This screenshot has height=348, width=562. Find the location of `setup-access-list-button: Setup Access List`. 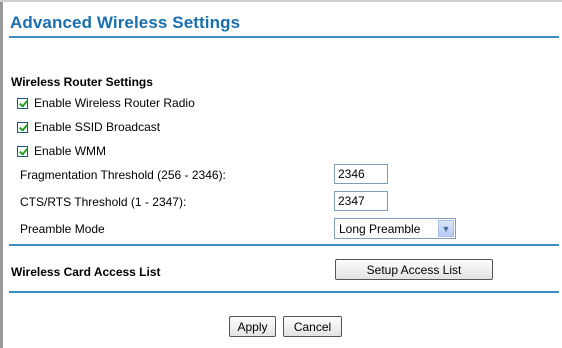

setup-access-list-button: Setup Access List is located at coordinates (414, 269).